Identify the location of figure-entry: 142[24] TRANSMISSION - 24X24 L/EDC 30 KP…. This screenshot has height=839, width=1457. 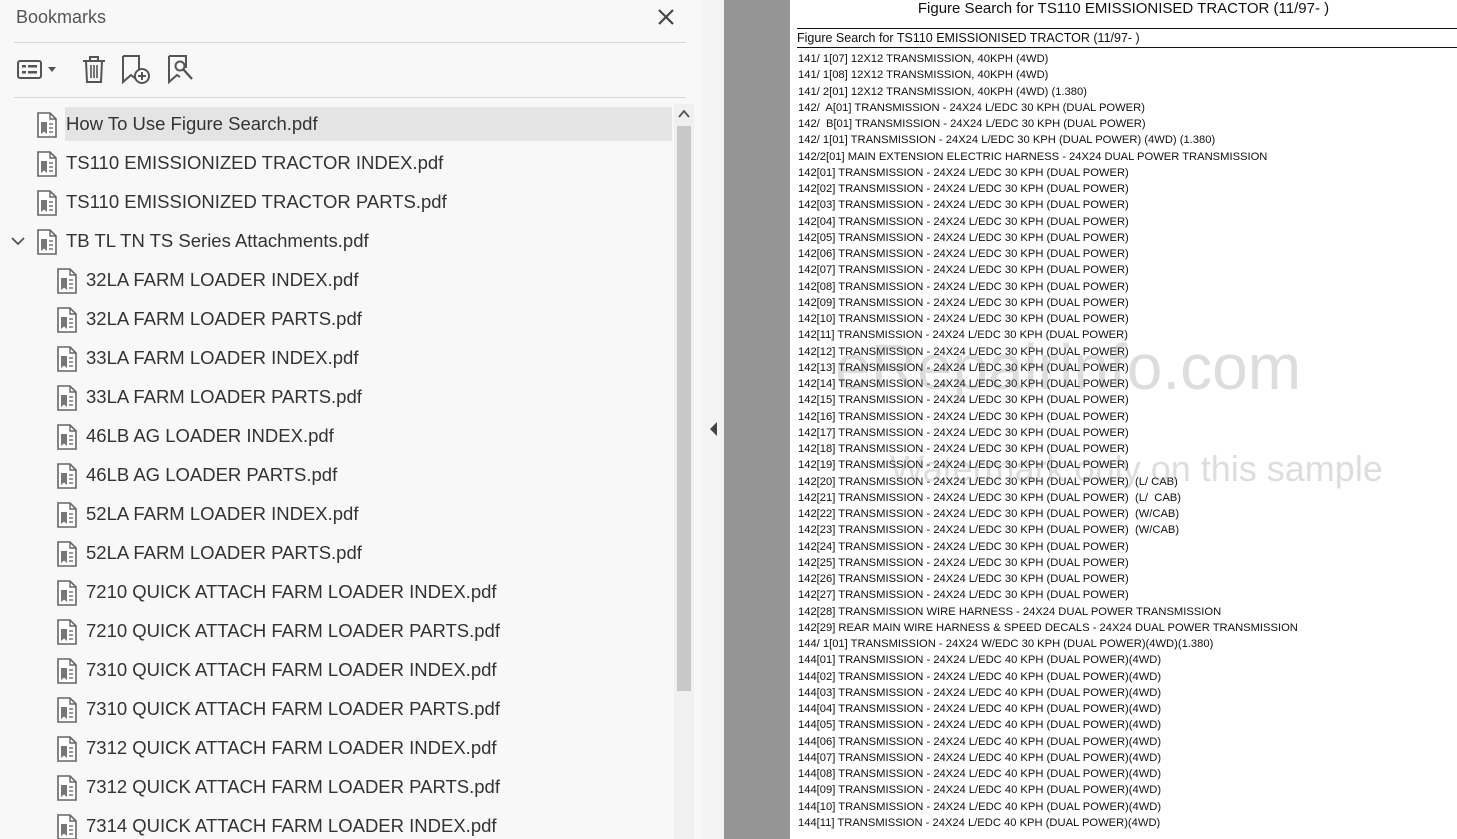
(1048, 547).